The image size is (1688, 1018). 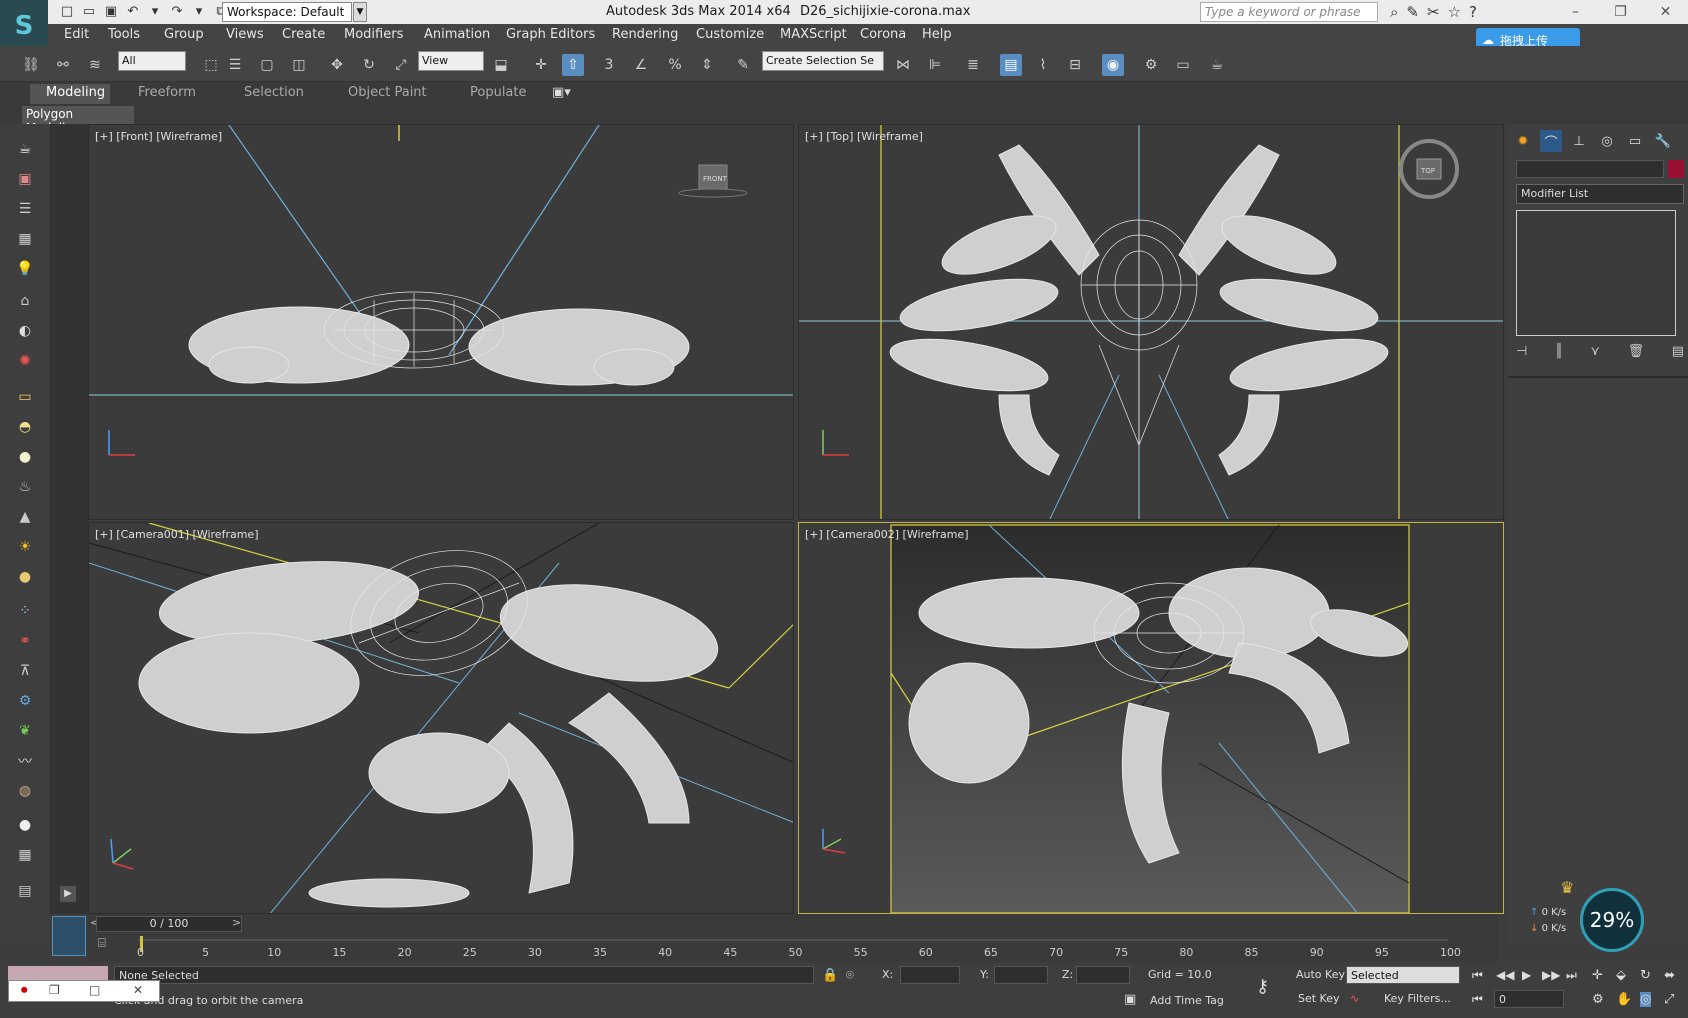 What do you see at coordinates (1636, 351) in the screenshot?
I see `remove-modifier-icon: 🗑` at bounding box center [1636, 351].